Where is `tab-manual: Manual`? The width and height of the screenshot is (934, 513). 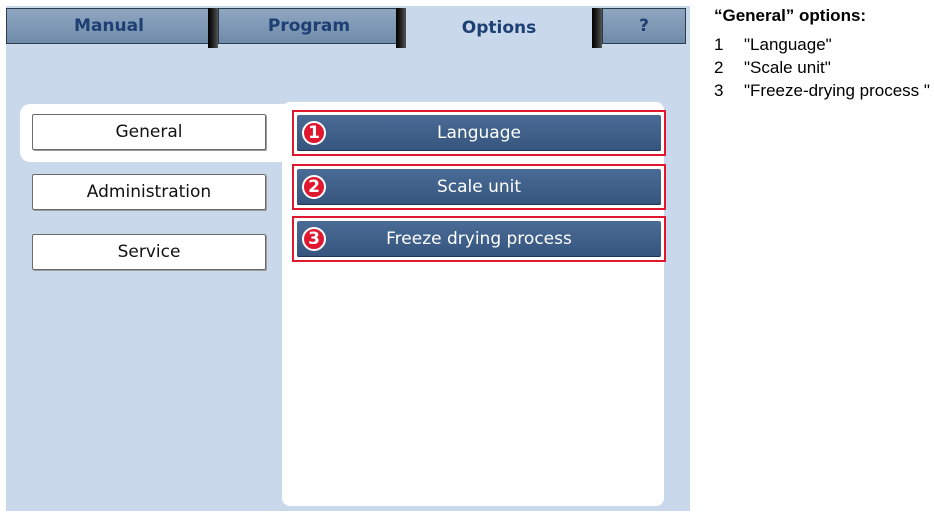
tab-manual: Manual is located at coordinates (109, 26).